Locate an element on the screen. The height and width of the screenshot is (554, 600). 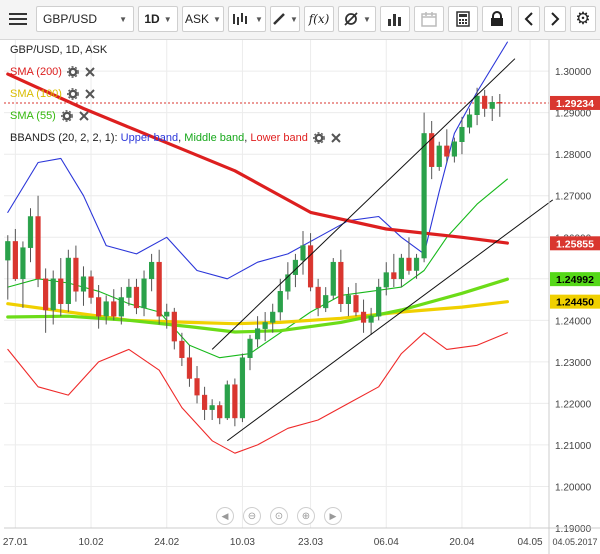
legend-upper-band: Upper band is located at coordinates (149, 138).